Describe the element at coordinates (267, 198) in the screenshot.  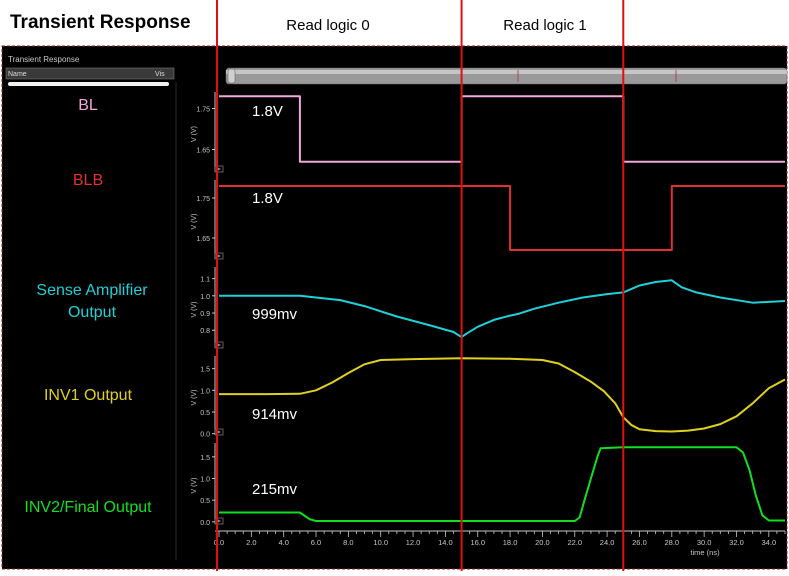
I see `annotation-blb: 1.8V` at that location.